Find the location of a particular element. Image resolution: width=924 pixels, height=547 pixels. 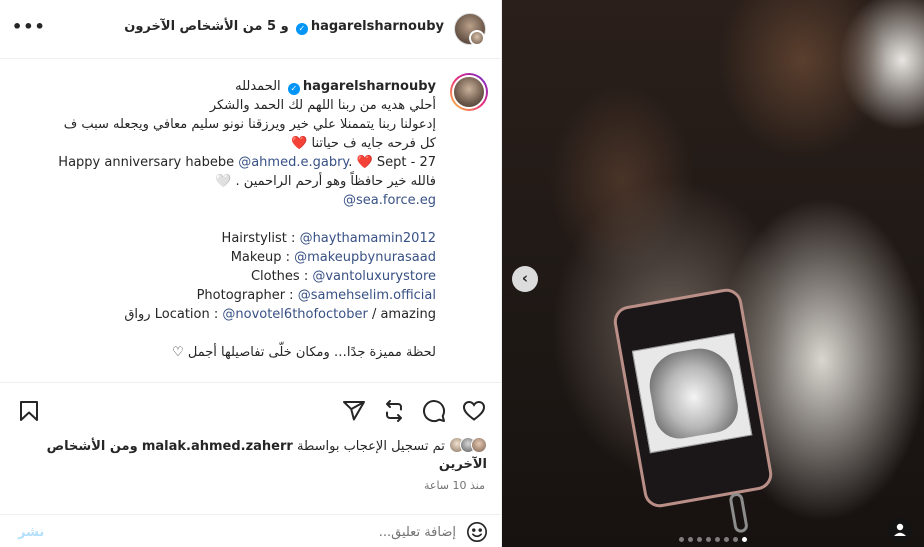

credit-suffix: / amazing is located at coordinates (403, 314).